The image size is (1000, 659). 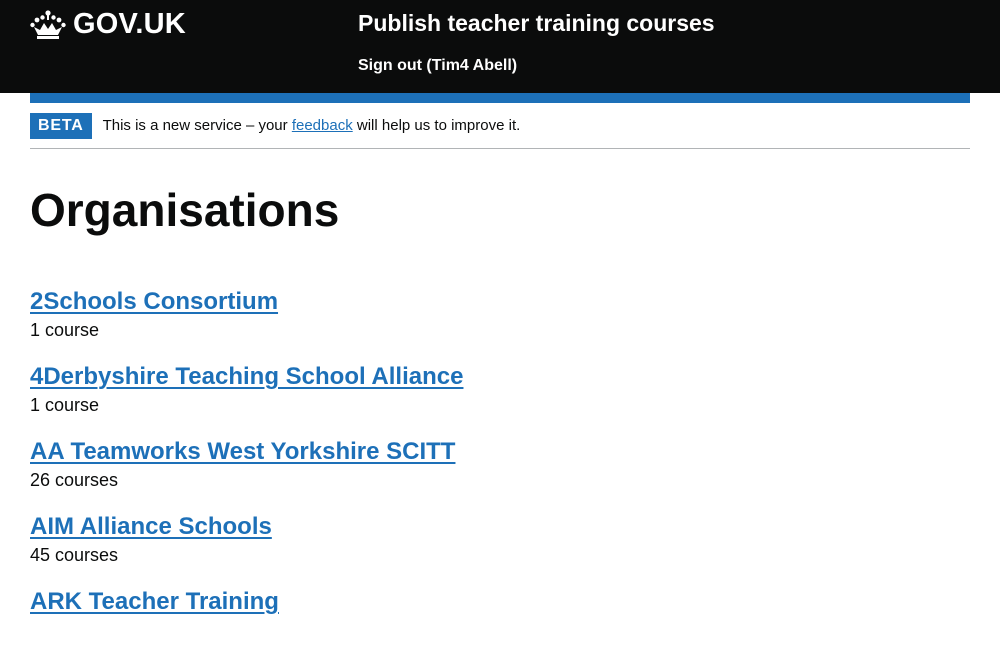 I want to click on phase-text-before: This is a new service – your, so click(x=197, y=125).